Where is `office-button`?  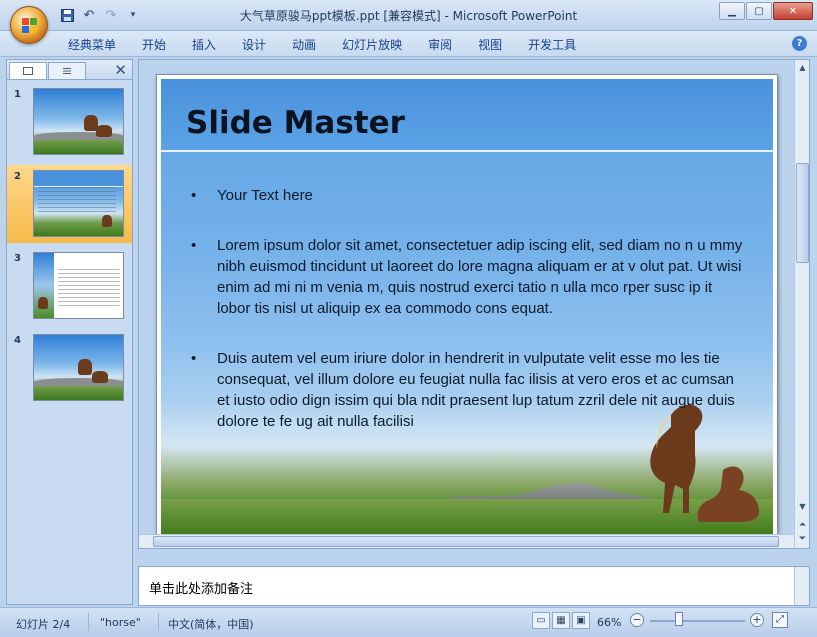 office-button is located at coordinates (29, 25).